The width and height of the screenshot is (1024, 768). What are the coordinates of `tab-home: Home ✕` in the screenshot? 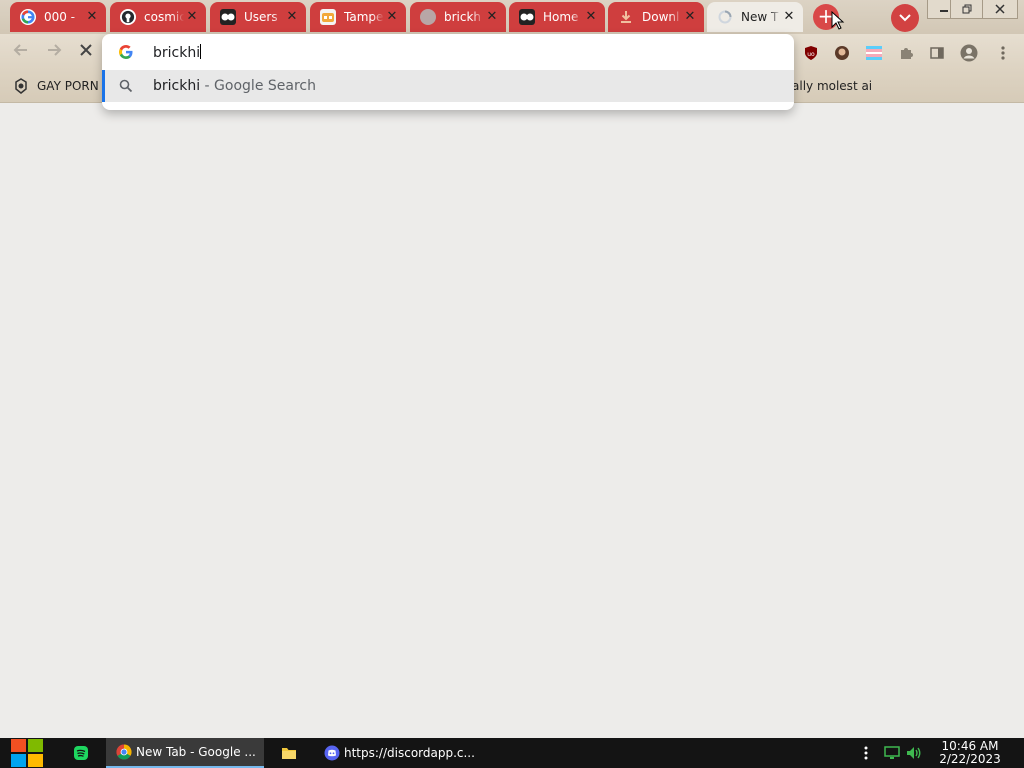 It's located at (557, 17).